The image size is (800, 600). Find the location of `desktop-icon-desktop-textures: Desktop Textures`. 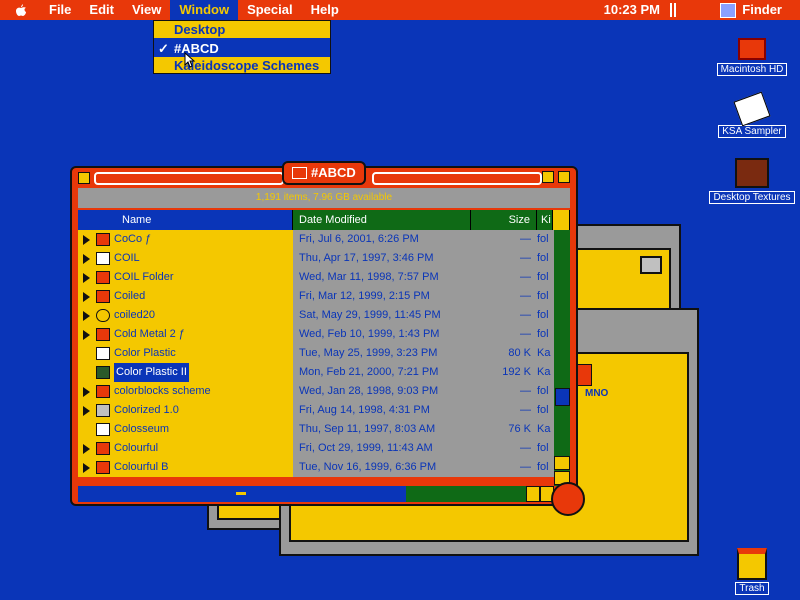

desktop-icon-desktop-textures: Desktop Textures is located at coordinates (752, 181).